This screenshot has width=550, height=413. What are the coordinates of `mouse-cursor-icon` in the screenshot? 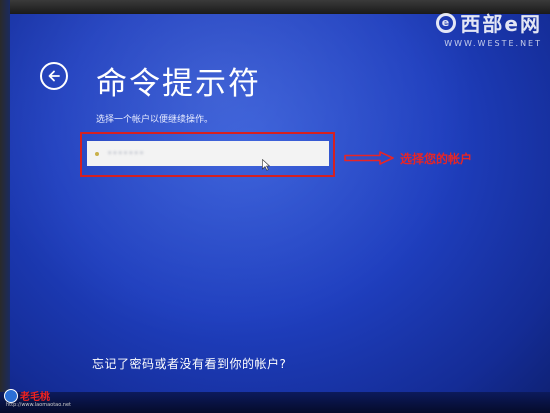 It's located at (266, 165).